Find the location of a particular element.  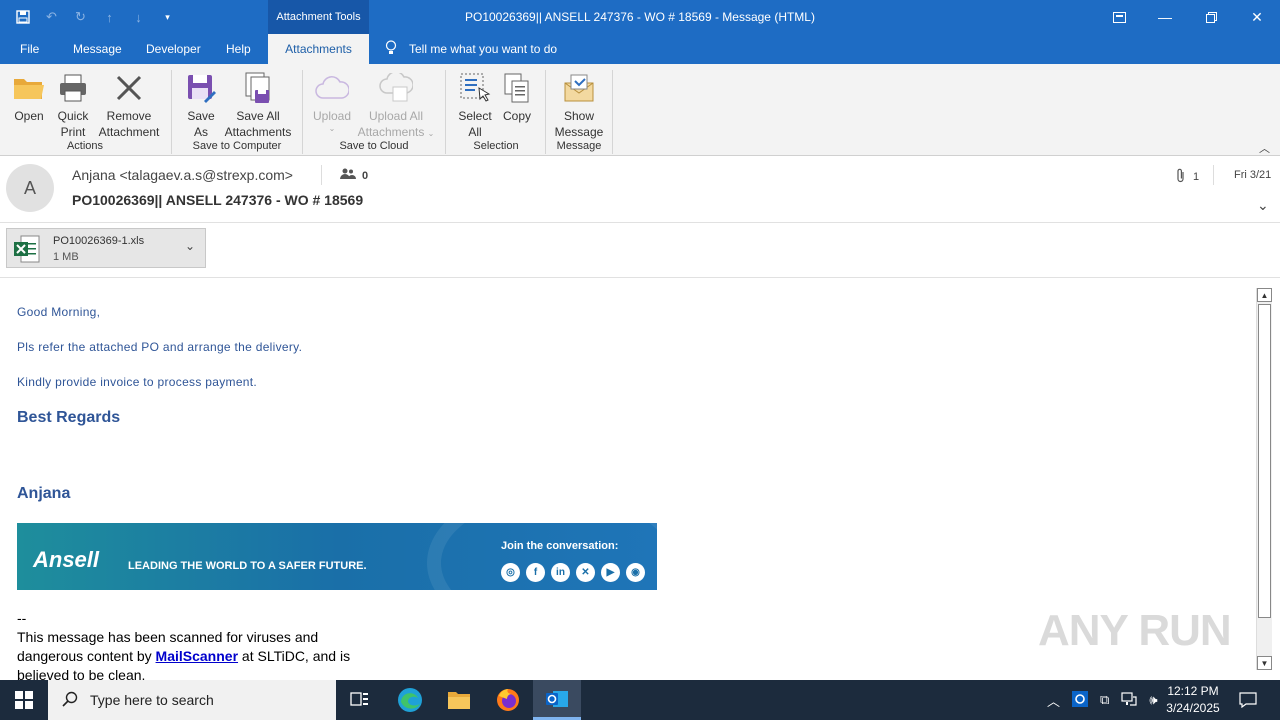

open-button: Open is located at coordinates (29, 97).